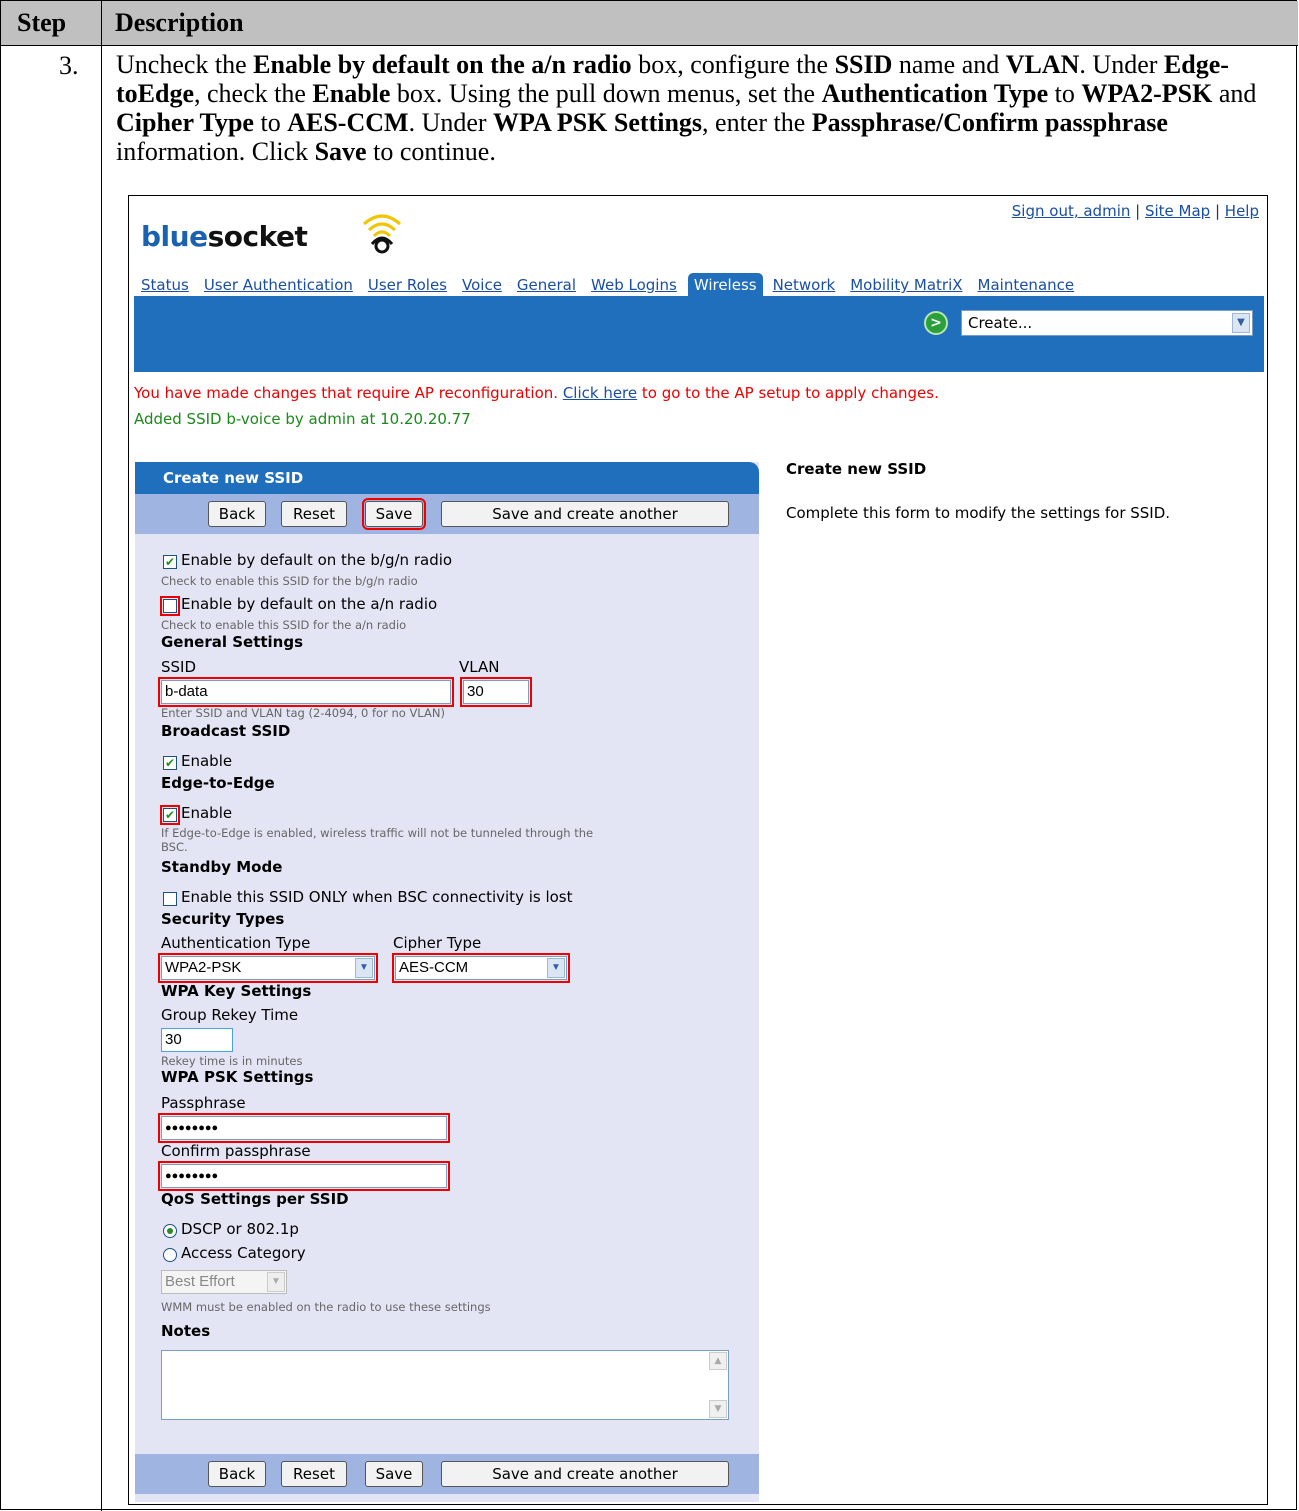 The height and width of the screenshot is (1511, 1299). Describe the element at coordinates (222, 867) in the screenshot. I see `standby-mode-heading: Standby Mode` at that location.